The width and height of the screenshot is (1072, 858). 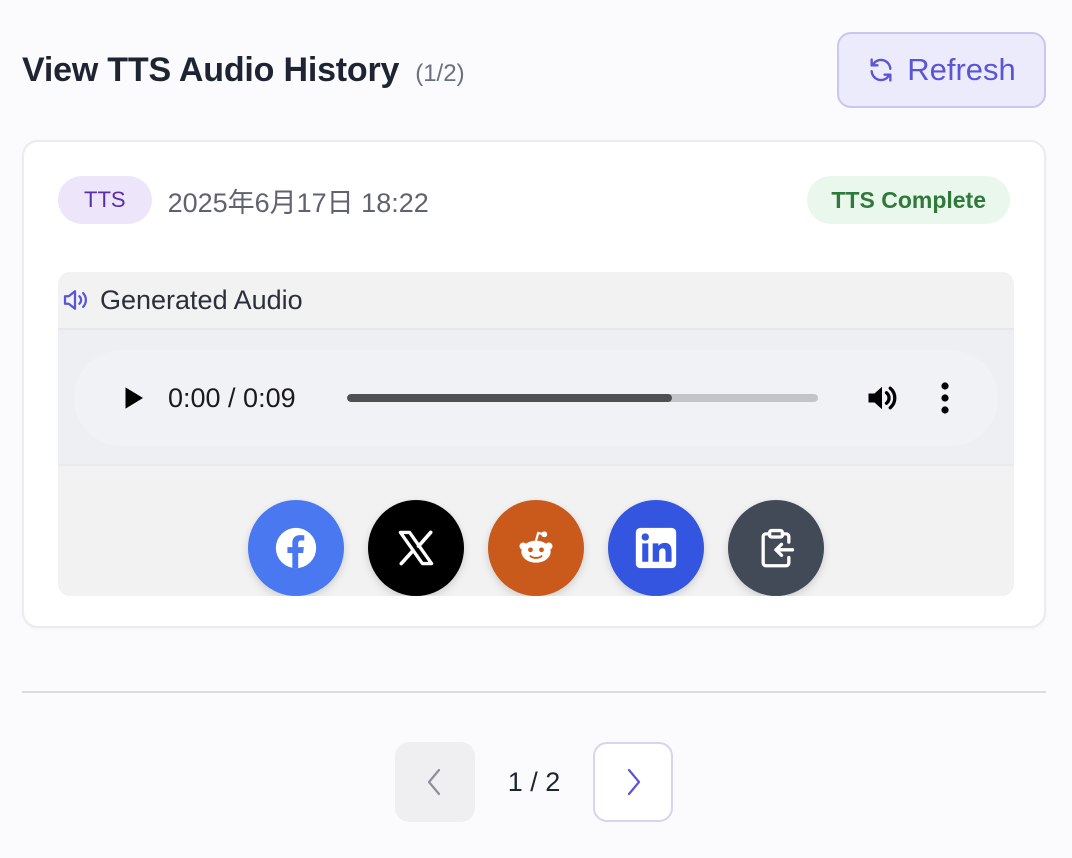 I want to click on refresh-button: Refresh, so click(x=941, y=70).